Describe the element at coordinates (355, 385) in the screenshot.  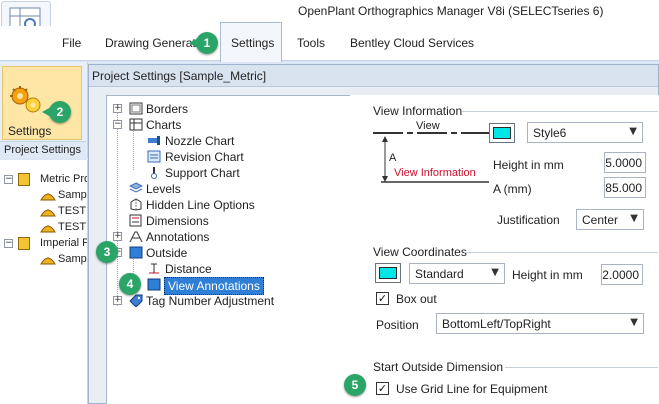
I see `callout-5: 5` at that location.